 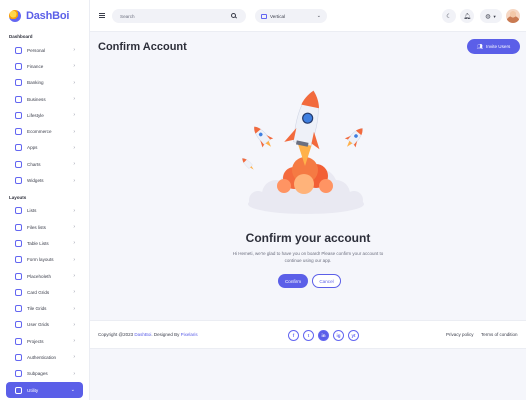 I want to click on projects-icon, so click(x=18, y=341).